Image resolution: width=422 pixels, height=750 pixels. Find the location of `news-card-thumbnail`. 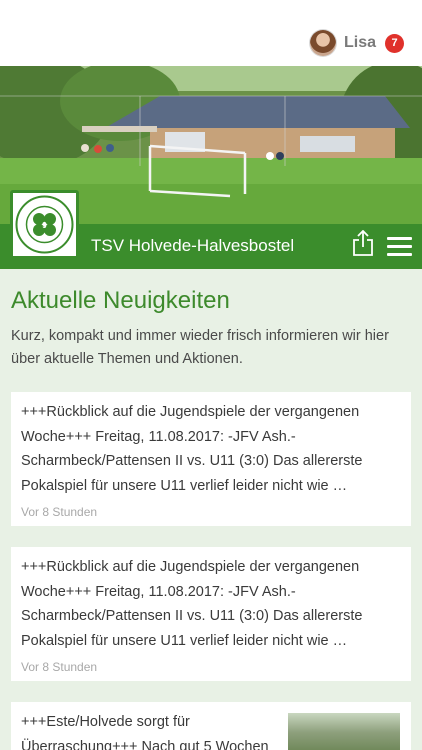

news-card-thumbnail is located at coordinates (344, 731).